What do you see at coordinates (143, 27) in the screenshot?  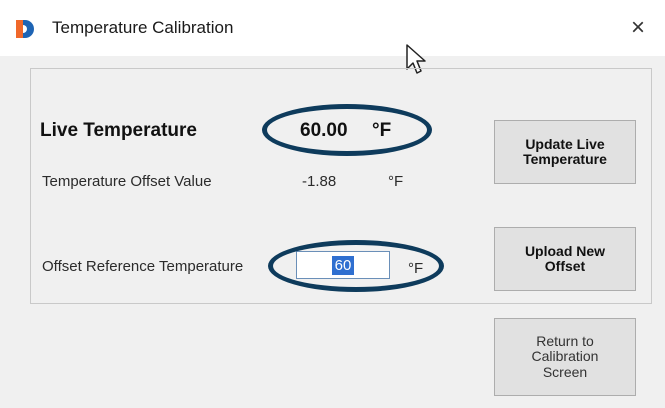 I see `window-title: Temperature Calibration` at bounding box center [143, 27].